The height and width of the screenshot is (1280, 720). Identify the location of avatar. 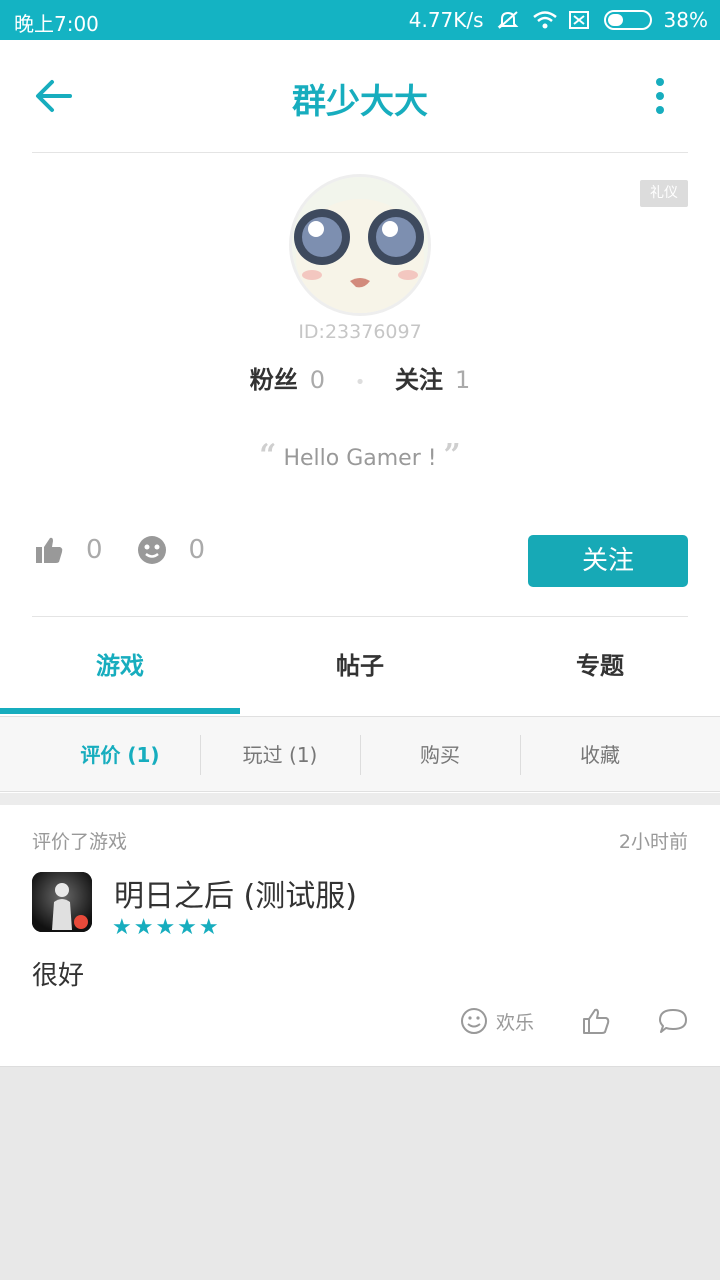
(360, 245).